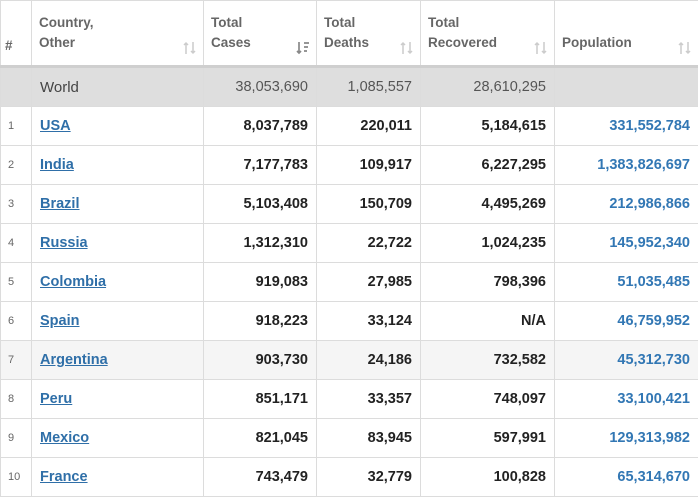  I want to click on total-deaths-cell: 27,985, so click(369, 282).